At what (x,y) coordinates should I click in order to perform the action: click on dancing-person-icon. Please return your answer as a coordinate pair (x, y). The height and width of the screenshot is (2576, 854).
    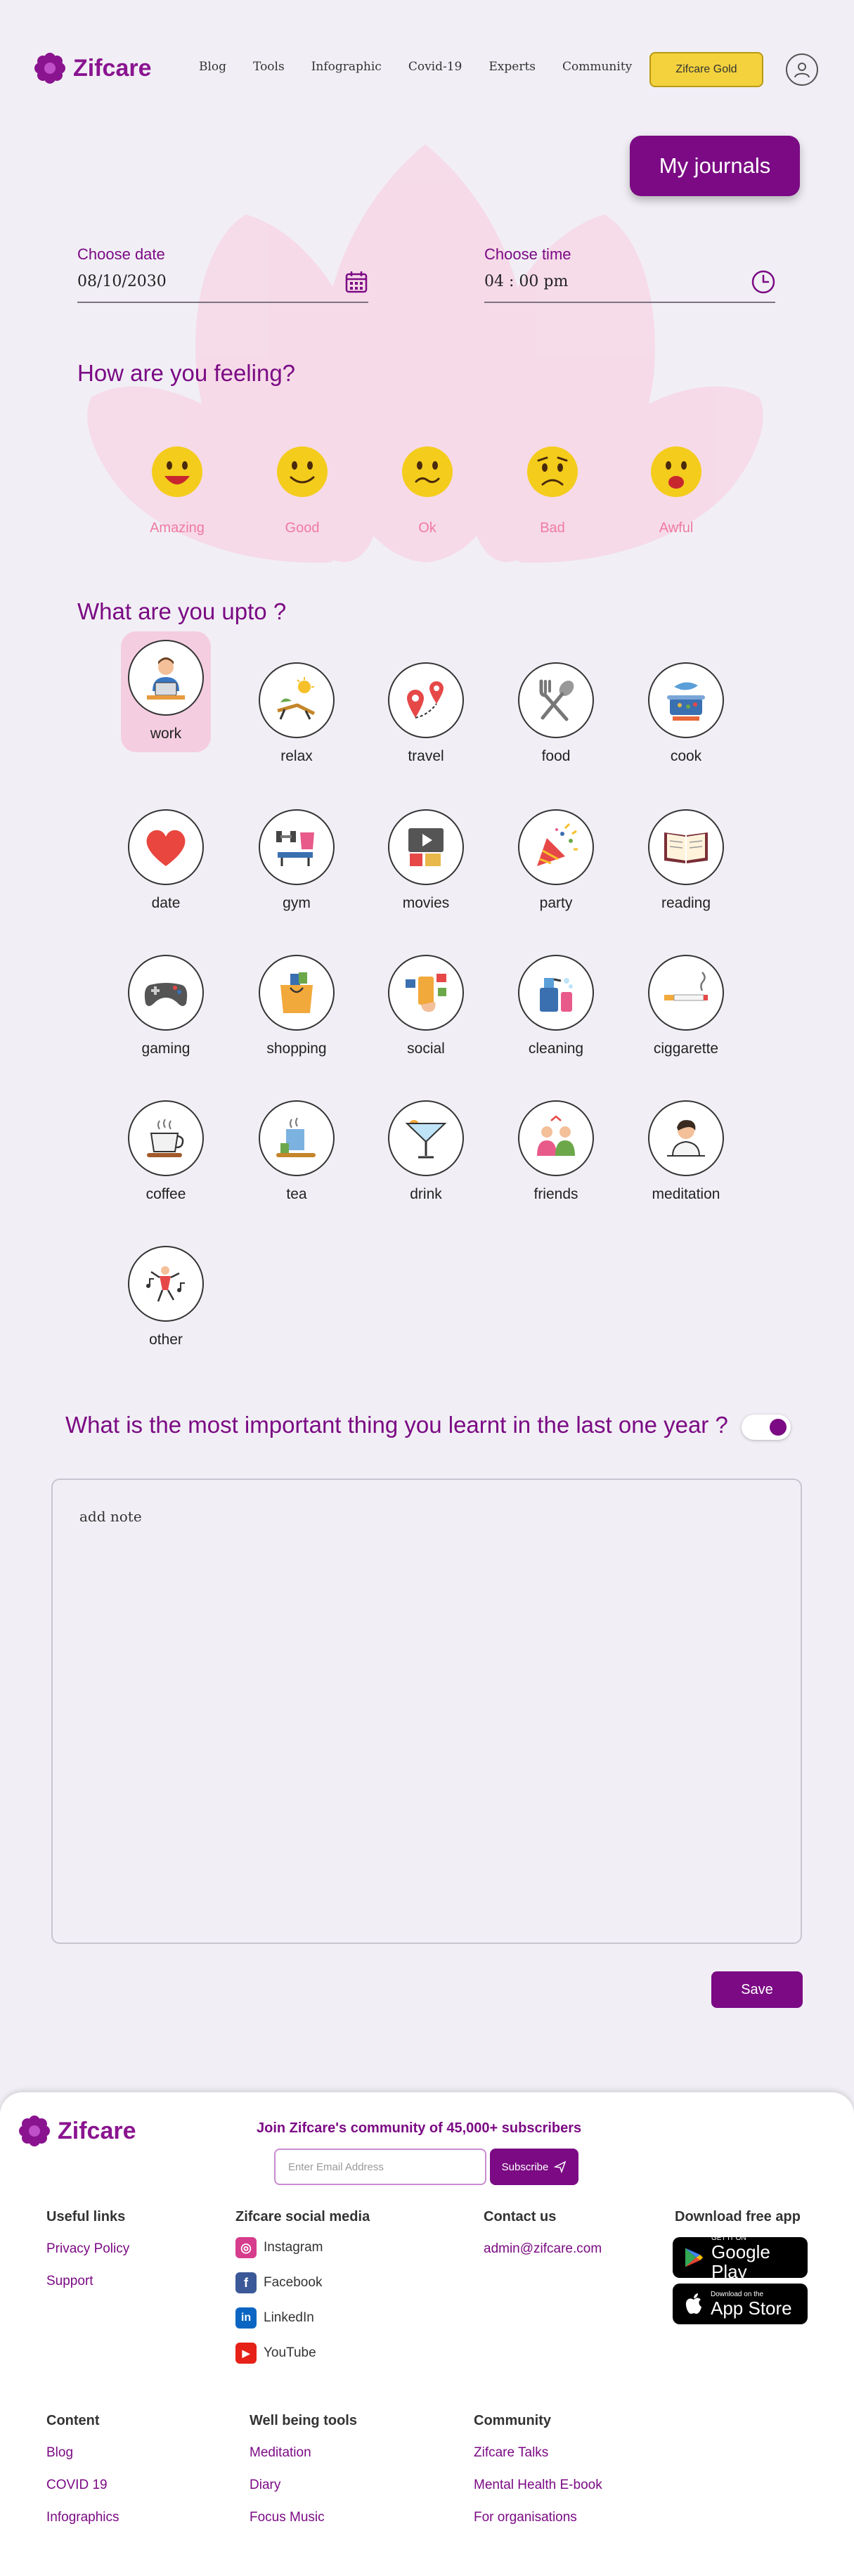
    Looking at the image, I should click on (165, 1284).